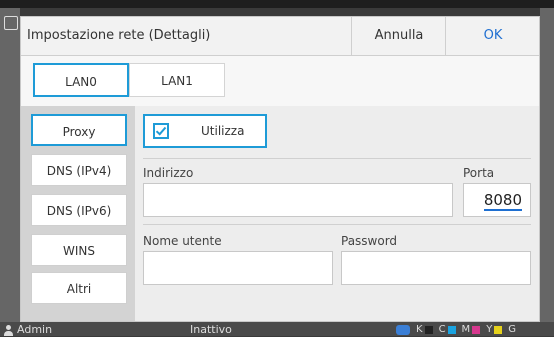 This screenshot has width=554, height=337. Describe the element at coordinates (277, 4) in the screenshot. I see `background-top-bar` at that location.